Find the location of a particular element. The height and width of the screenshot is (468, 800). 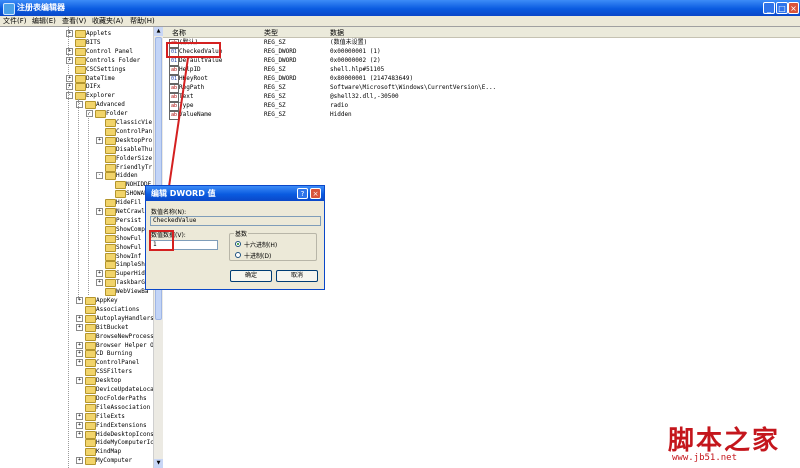

value-name-field: CheckedValue is located at coordinates (235, 221).